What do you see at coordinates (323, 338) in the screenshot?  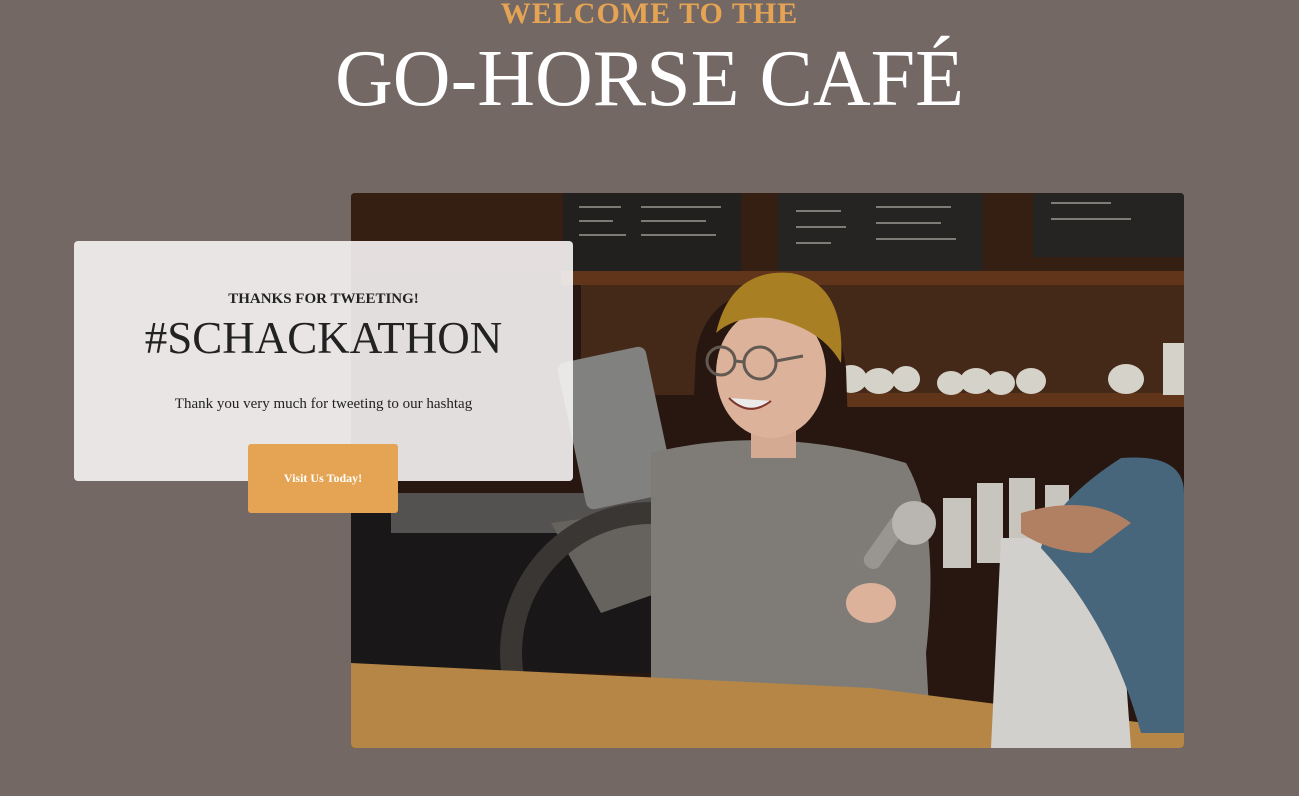 I see `hashtag-title: #SCHACKATHON` at bounding box center [323, 338].